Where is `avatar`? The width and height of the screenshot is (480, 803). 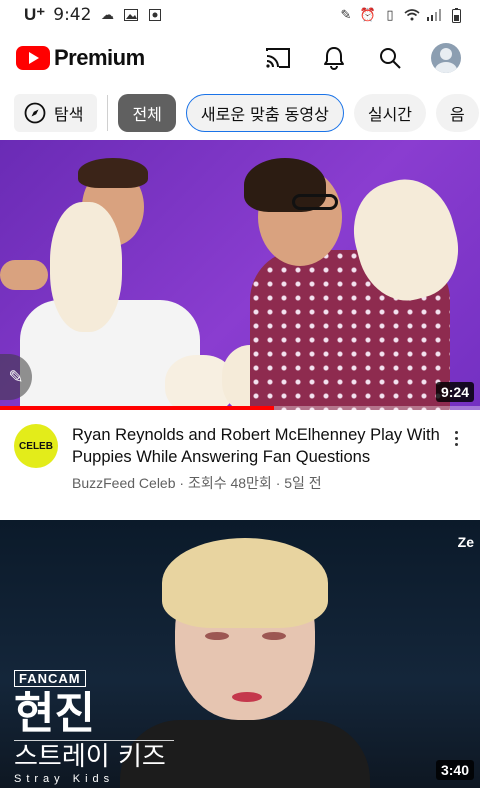 avatar is located at coordinates (446, 58).